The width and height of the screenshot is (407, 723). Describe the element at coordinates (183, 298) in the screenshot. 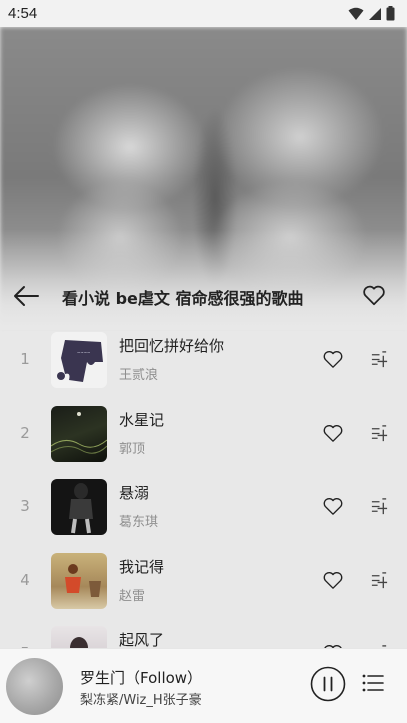

I see `playlist-title: 看小说 be虐文 宿命感很强的歌曲` at that location.